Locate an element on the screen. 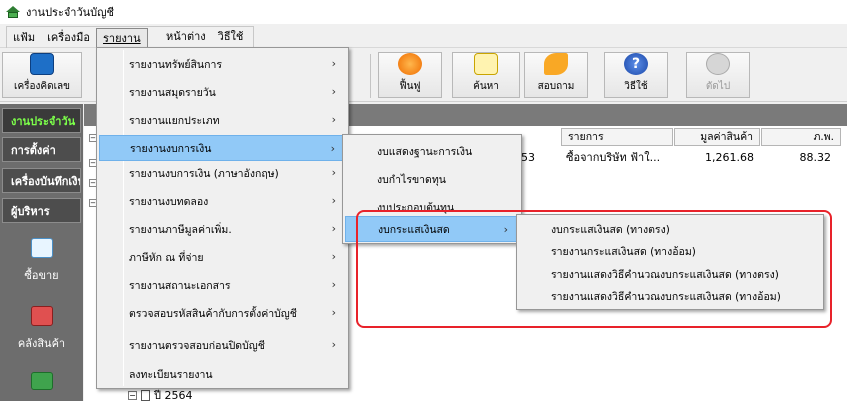 The image size is (847, 401). menu-item-label: รายงานงบการเงิน (ภาษาอังกฤษ) is located at coordinates (204, 173).